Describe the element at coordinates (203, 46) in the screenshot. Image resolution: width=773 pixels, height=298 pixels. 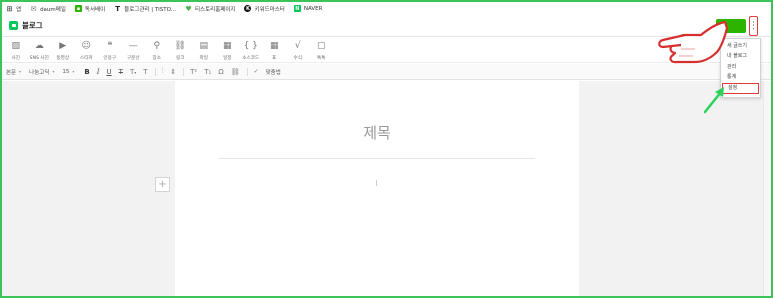
I see `file-icon: ▤` at that location.